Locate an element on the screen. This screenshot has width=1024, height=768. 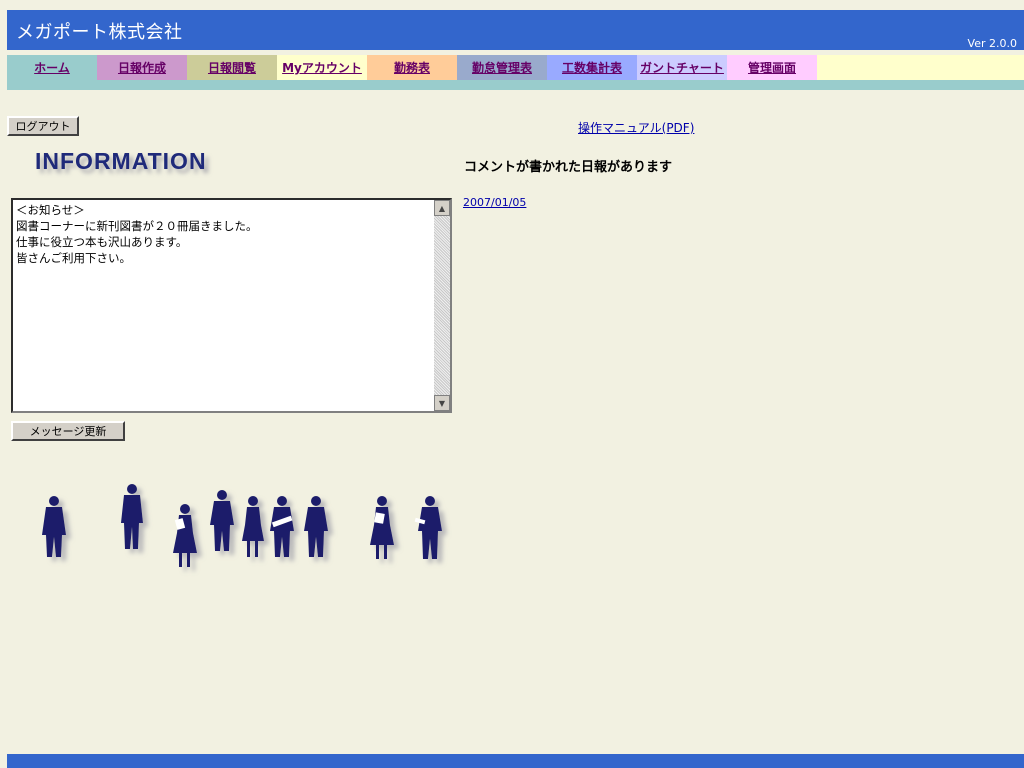
nav-admin: 管理画面 is located at coordinates (772, 67).